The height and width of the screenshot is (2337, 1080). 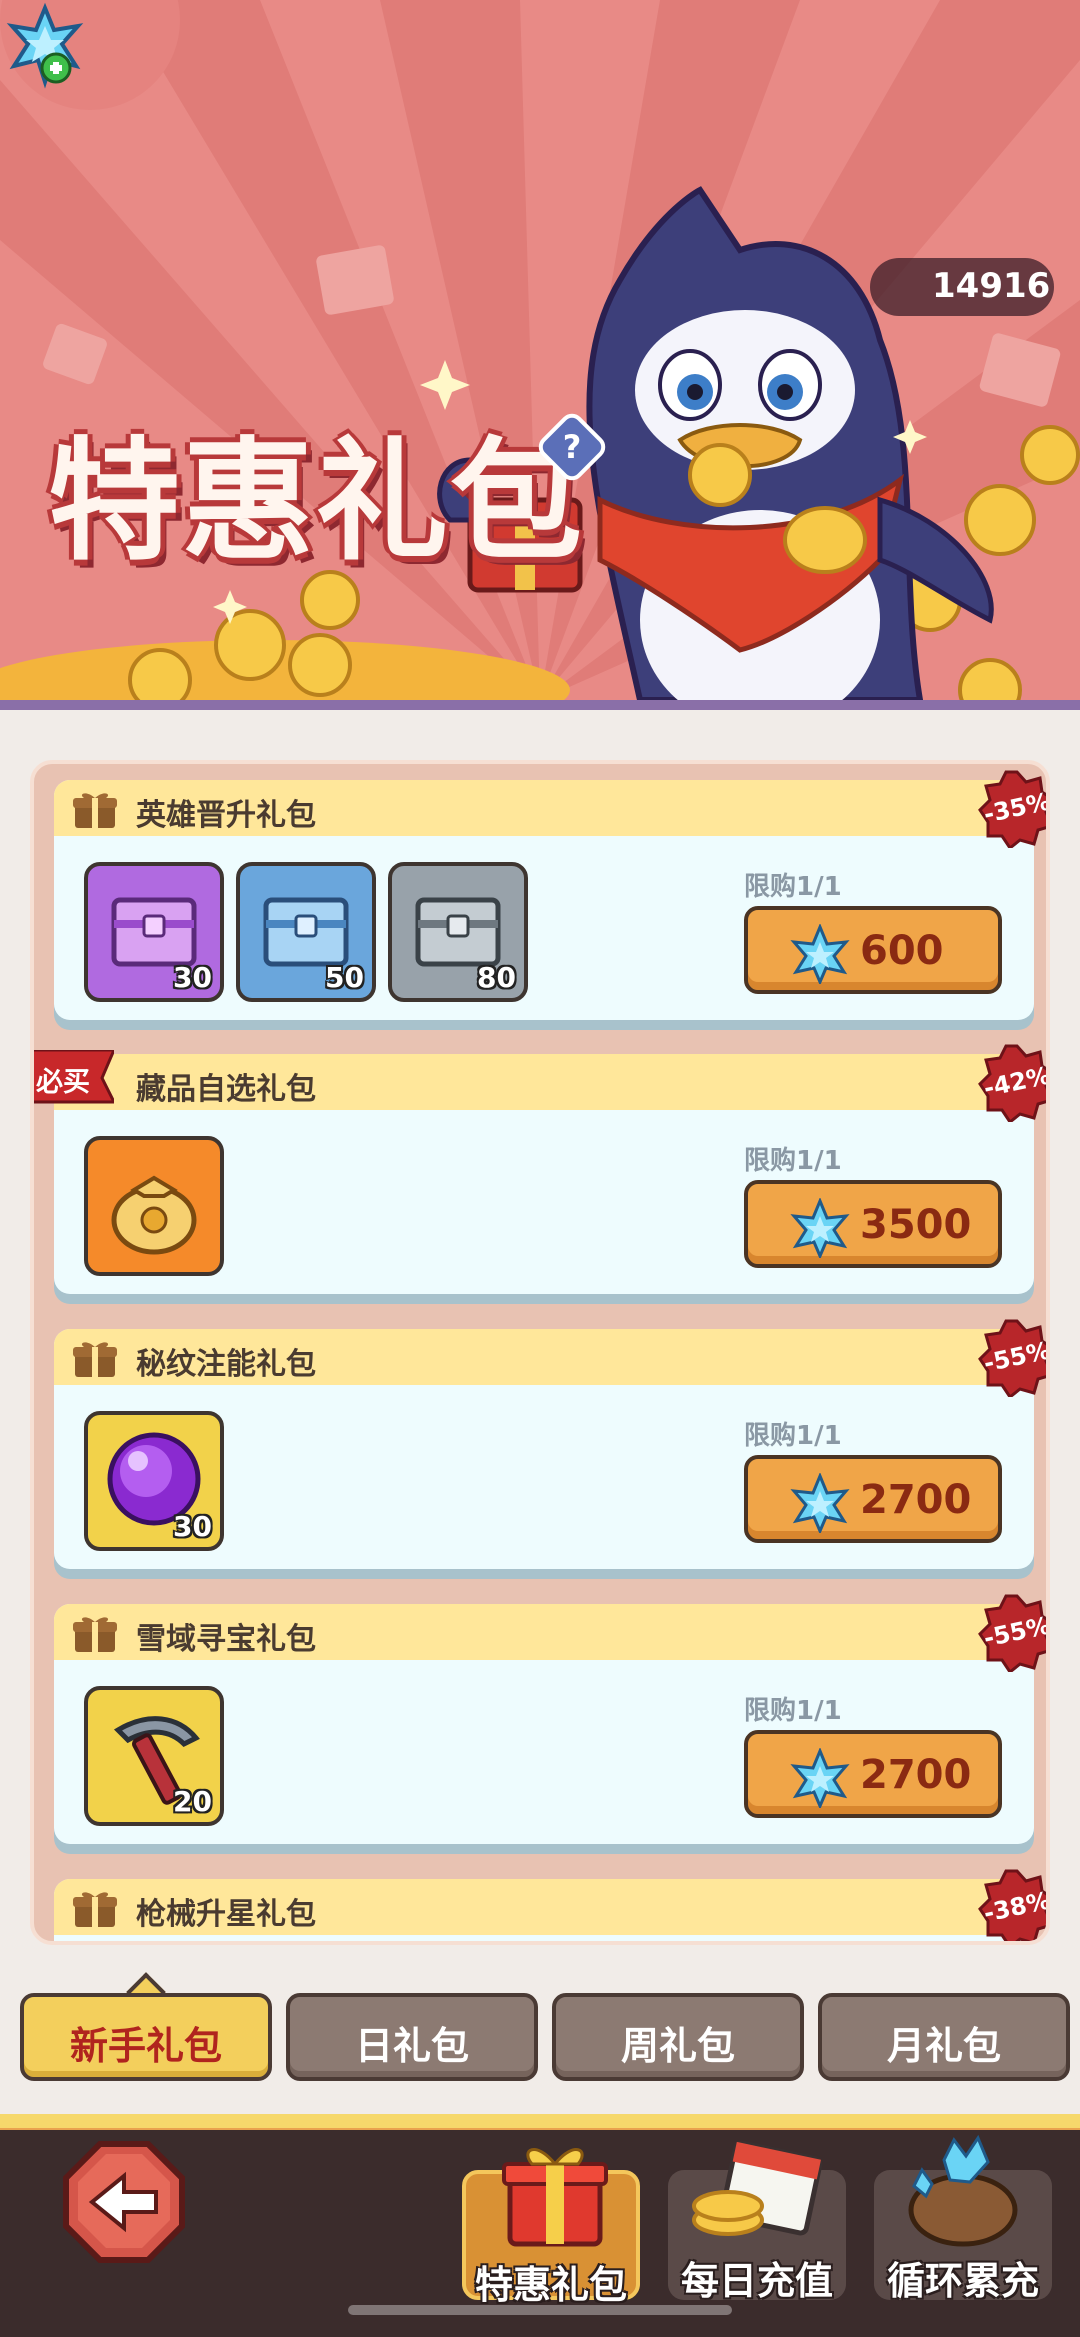 I want to click on item-slot: 20, so click(x=154, y=1756).